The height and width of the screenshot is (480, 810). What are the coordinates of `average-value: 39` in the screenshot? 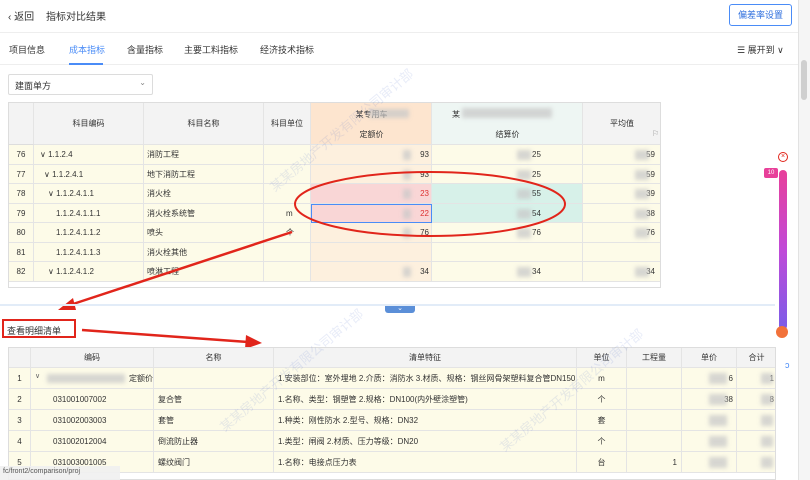 It's located at (621, 194).